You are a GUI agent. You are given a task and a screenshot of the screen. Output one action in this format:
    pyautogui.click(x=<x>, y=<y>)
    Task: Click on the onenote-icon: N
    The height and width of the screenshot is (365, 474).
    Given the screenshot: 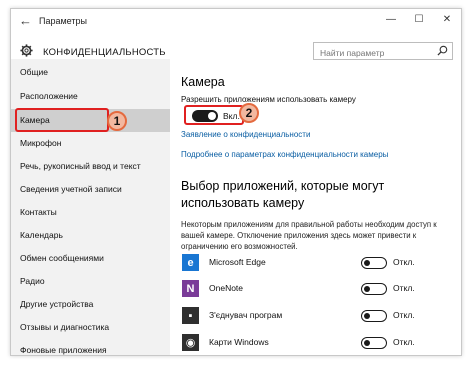 What is the action you would take?
    pyautogui.click(x=190, y=288)
    